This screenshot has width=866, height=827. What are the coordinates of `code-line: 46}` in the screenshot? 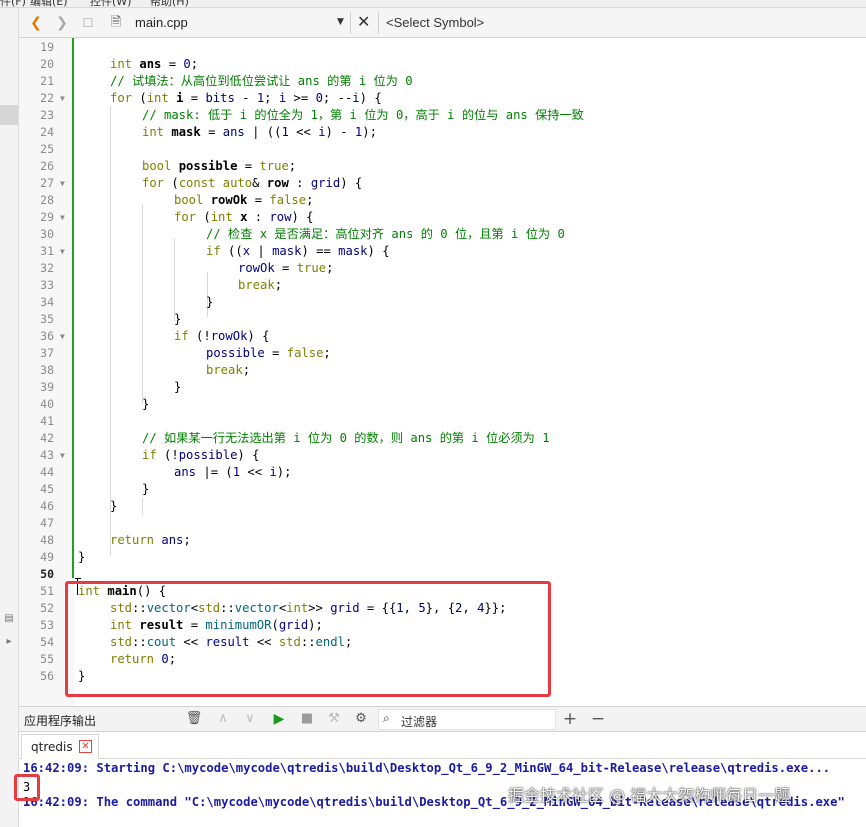 It's located at (442, 506).